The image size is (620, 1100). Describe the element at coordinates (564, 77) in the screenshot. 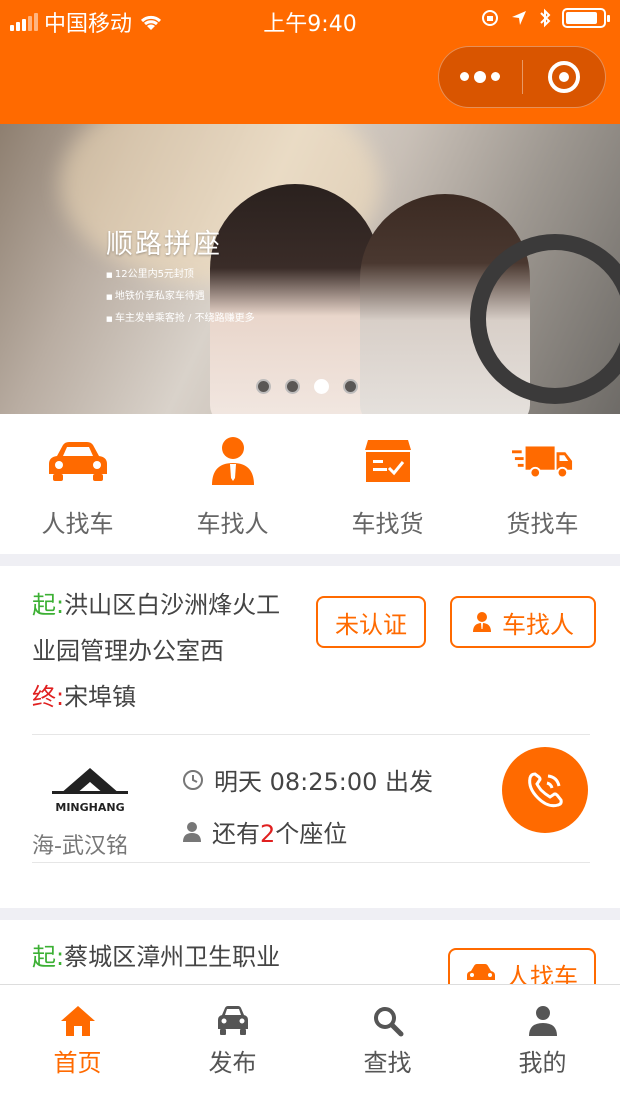

I see `target-close-icon` at that location.